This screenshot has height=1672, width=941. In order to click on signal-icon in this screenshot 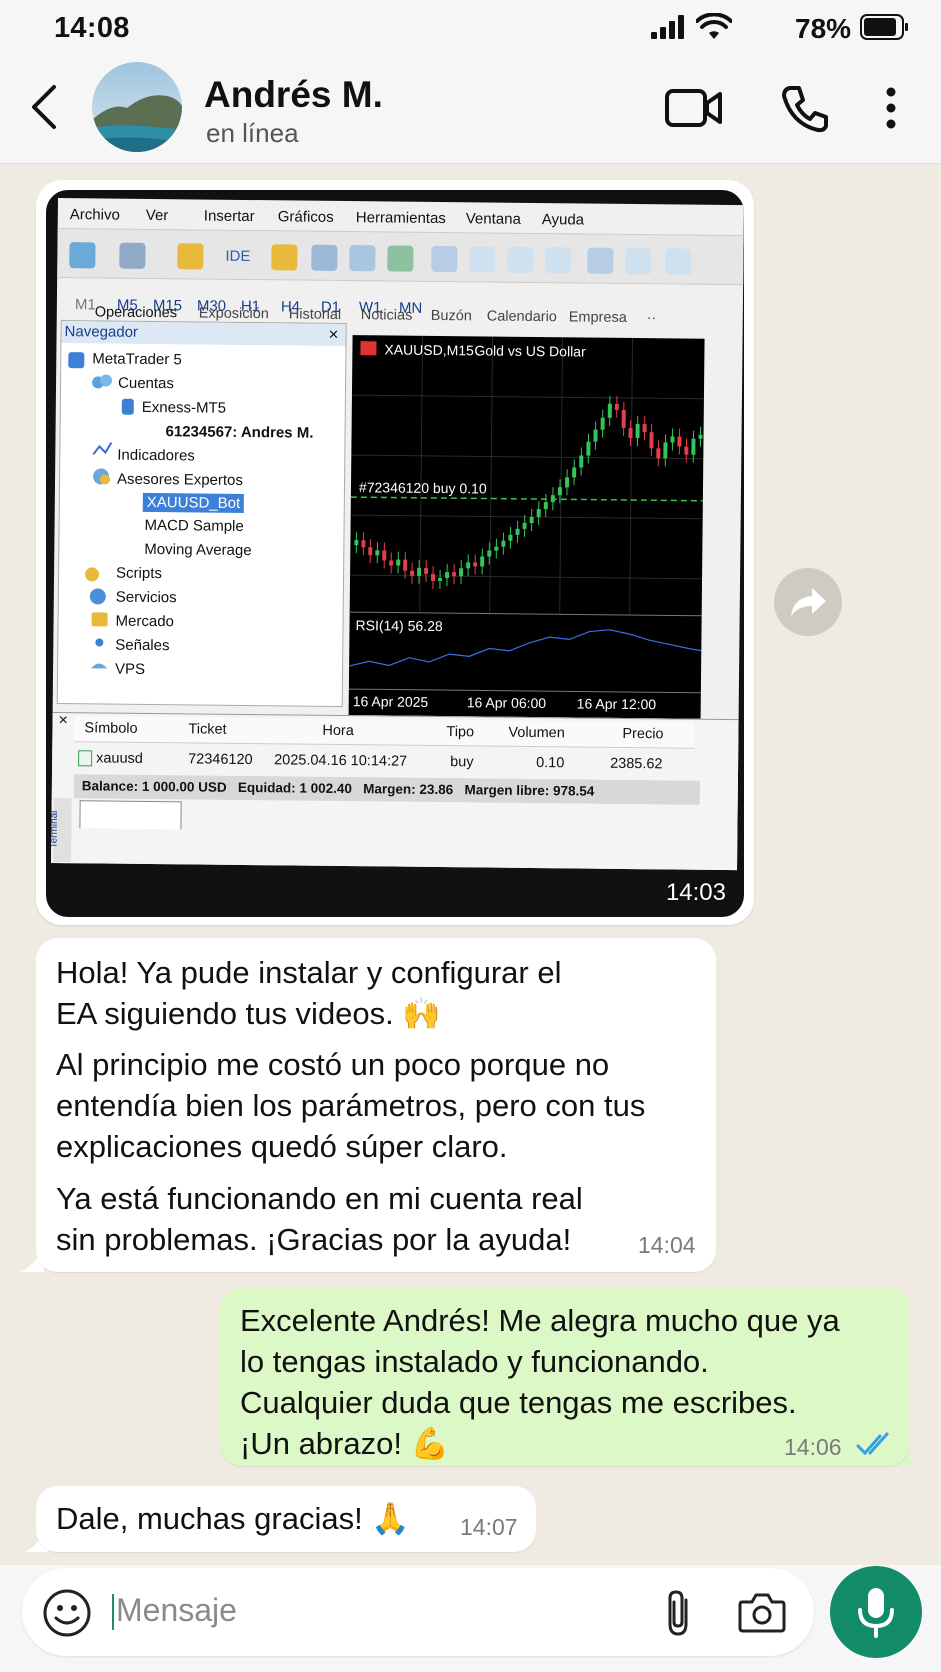, I will do `click(667, 27)`.